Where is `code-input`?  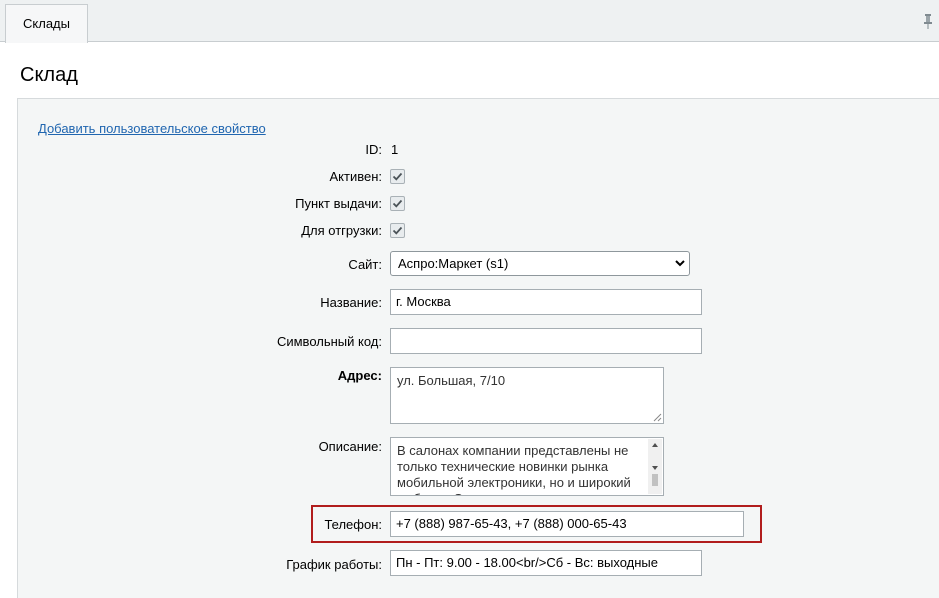 code-input is located at coordinates (546, 341).